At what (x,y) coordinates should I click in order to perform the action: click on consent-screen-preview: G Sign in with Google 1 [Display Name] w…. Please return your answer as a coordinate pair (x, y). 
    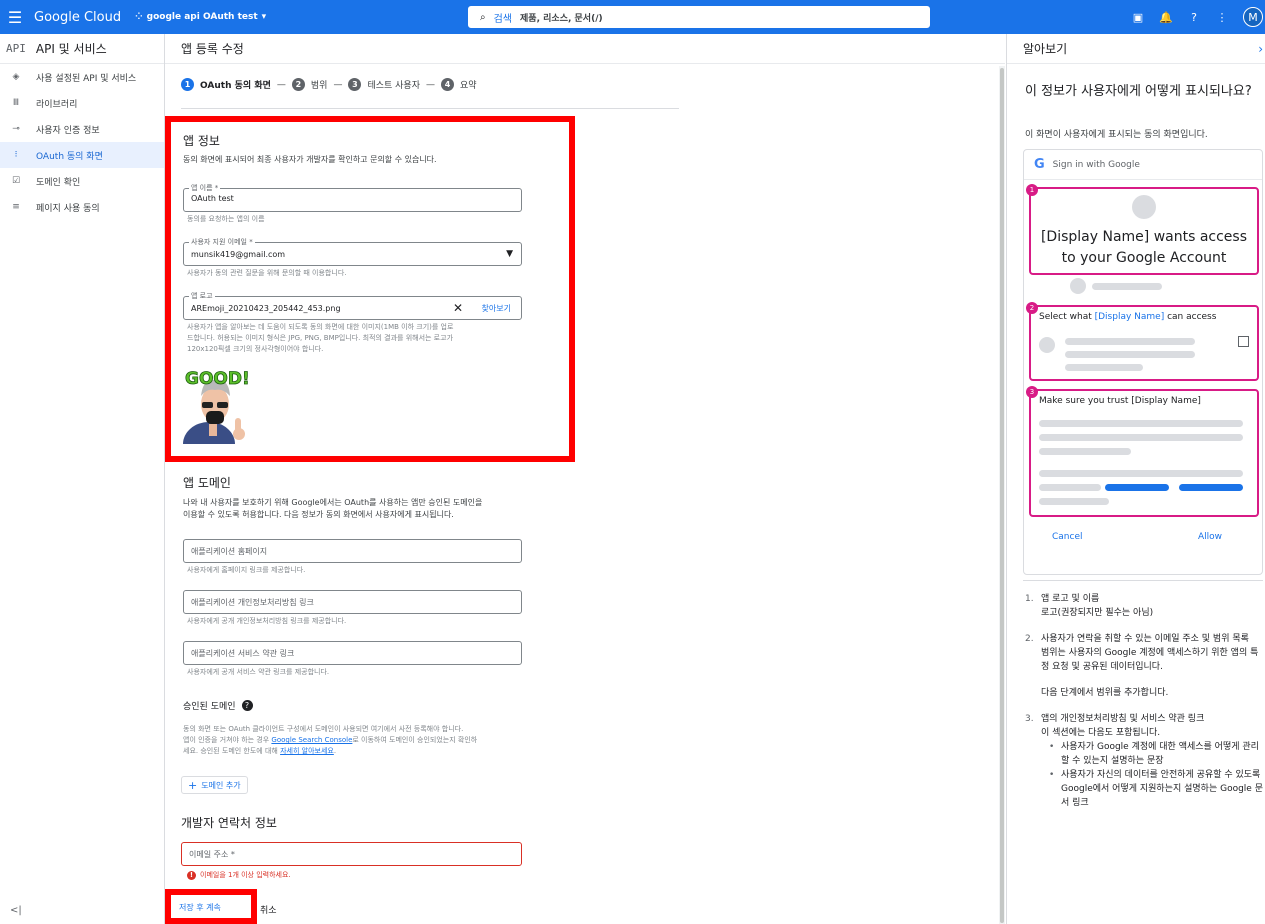
    Looking at the image, I should click on (1143, 362).